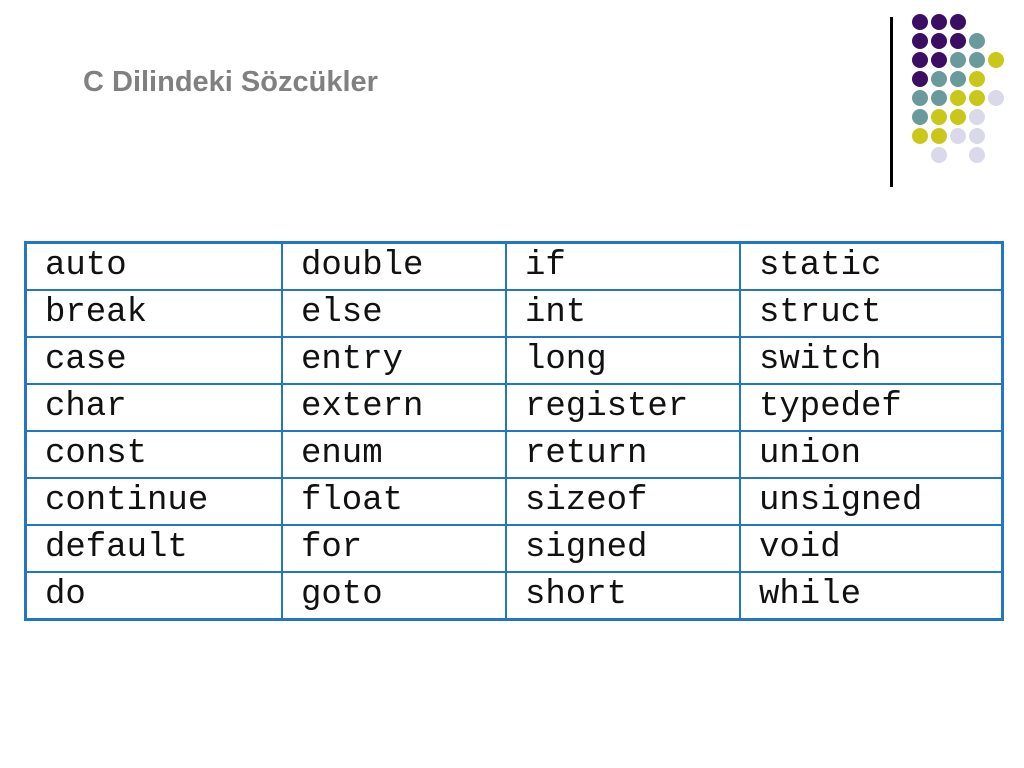  I want to click on keyword-cell: sizeof, so click(623, 501).